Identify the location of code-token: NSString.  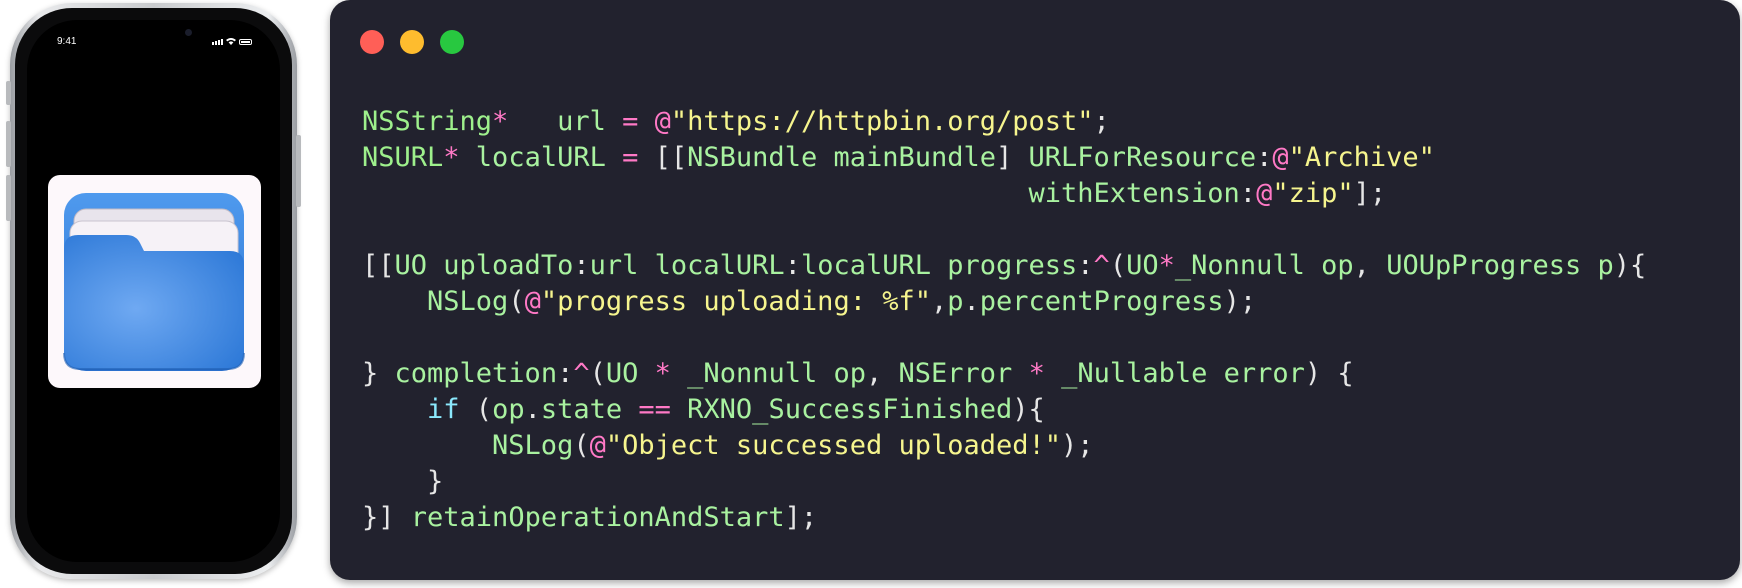
(427, 121).